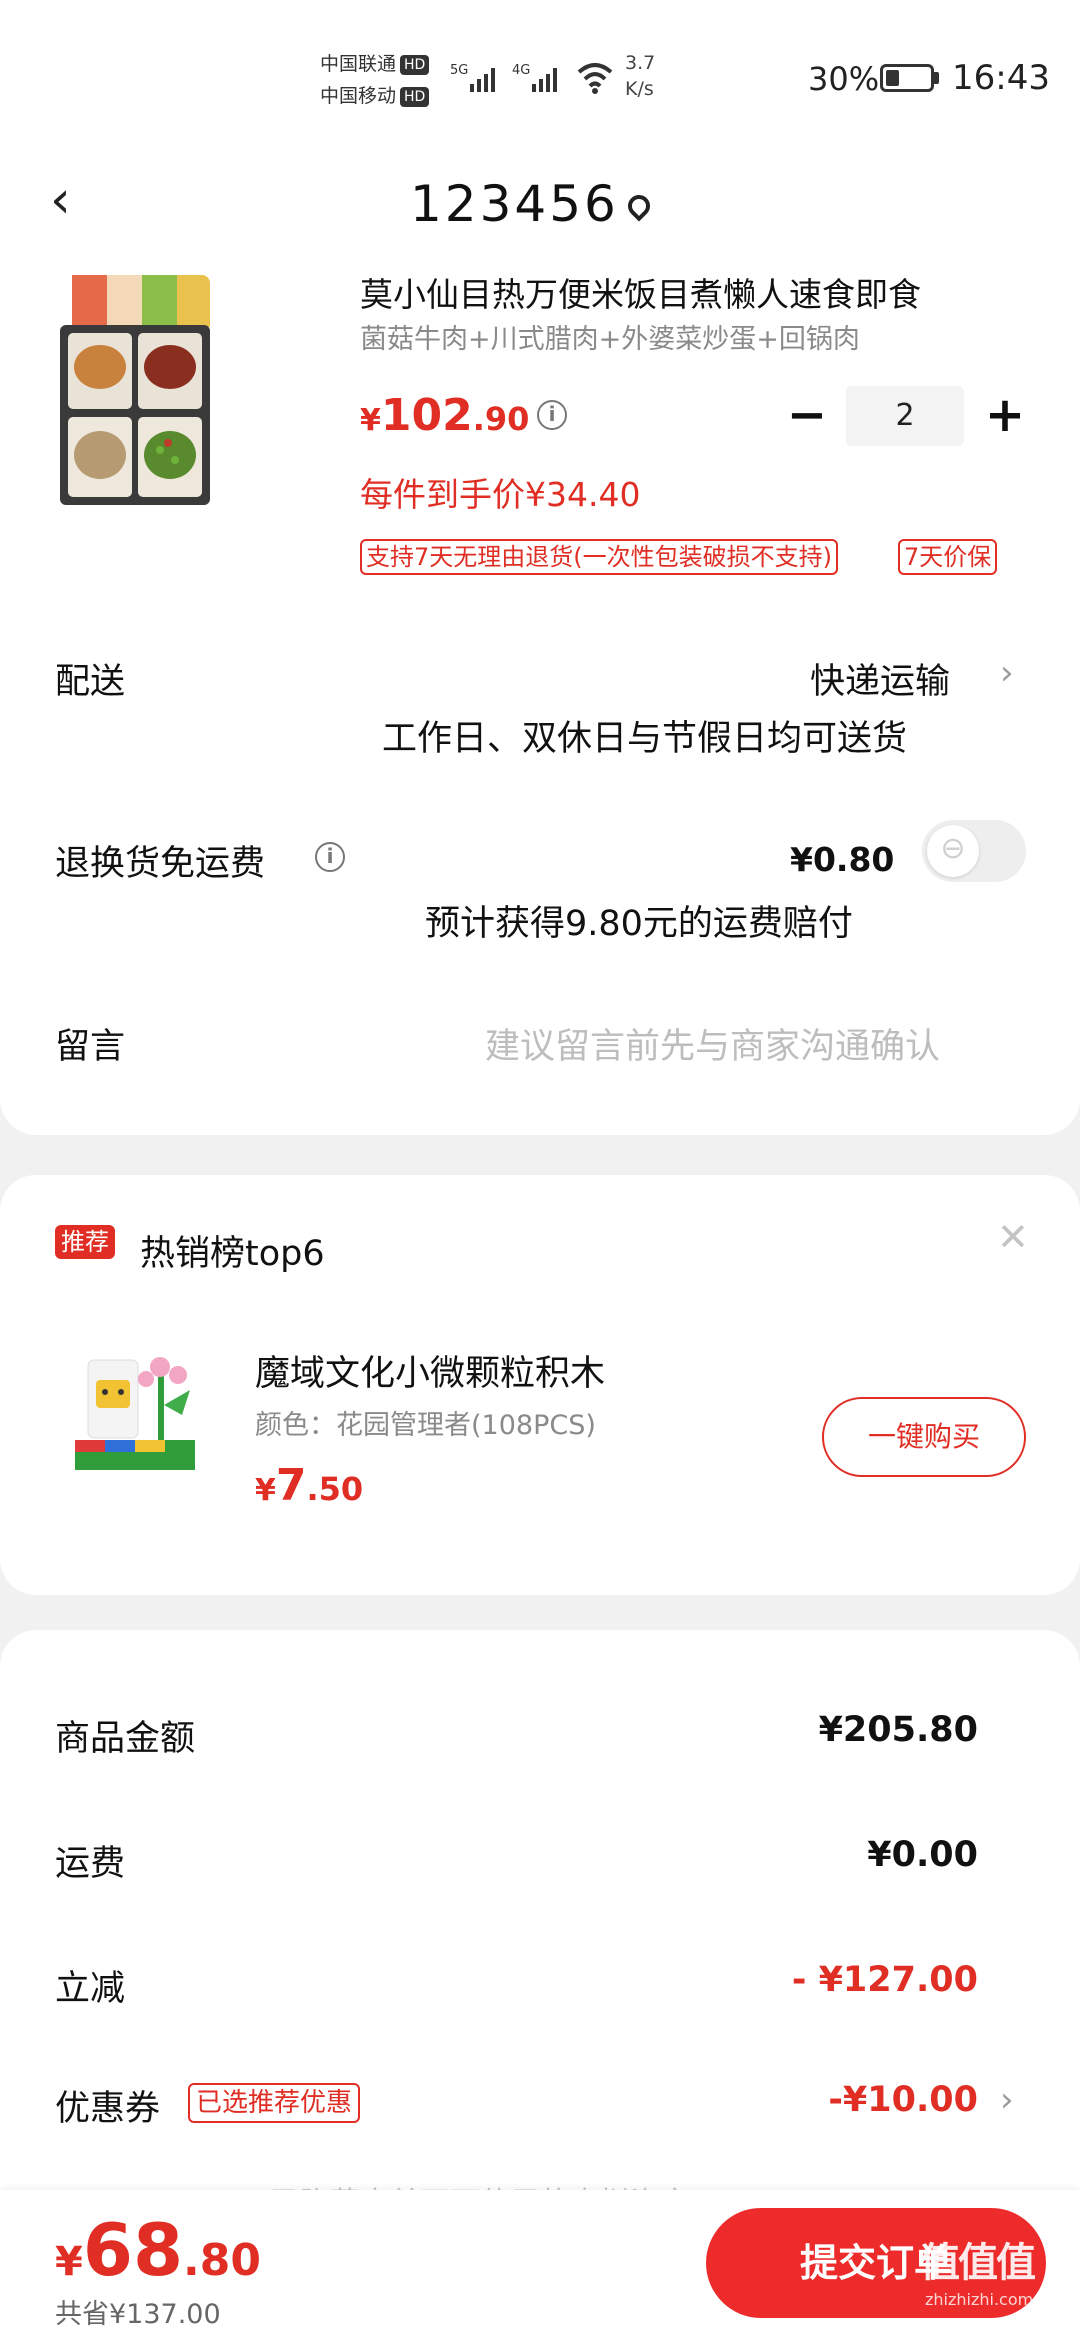 The width and height of the screenshot is (1080, 2340). What do you see at coordinates (948, 557) in the screenshot?
I see `price-protect-tag: 7天价保` at bounding box center [948, 557].